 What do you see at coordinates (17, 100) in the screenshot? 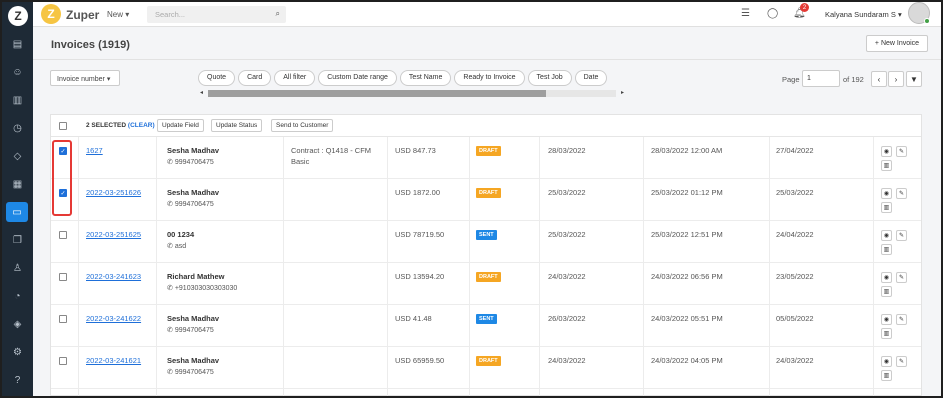
I see `map-icon: ▥` at bounding box center [17, 100].